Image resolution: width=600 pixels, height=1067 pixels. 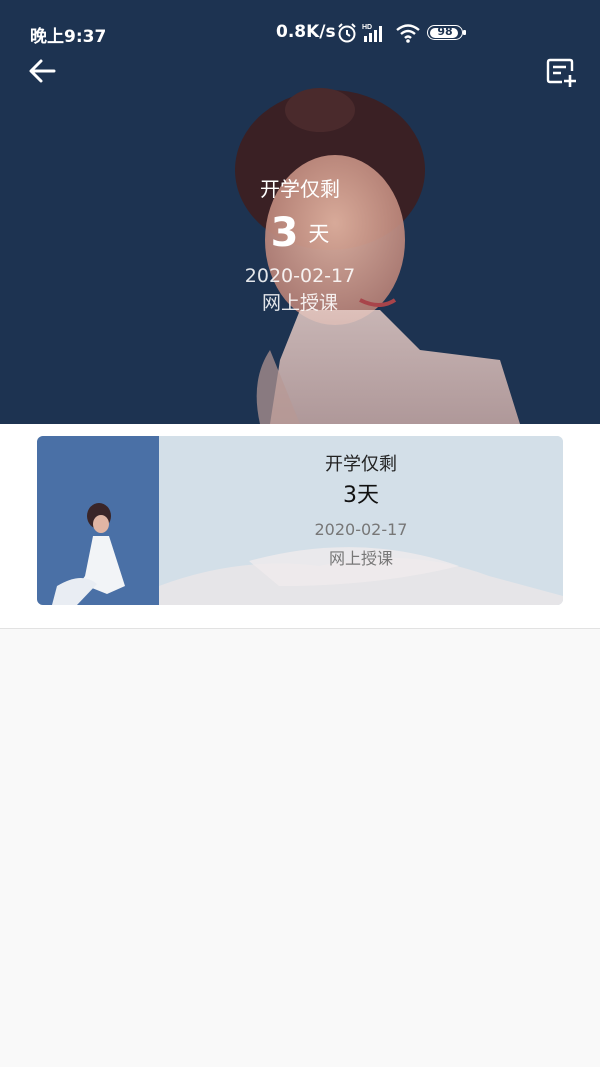 What do you see at coordinates (361, 512) in the screenshot?
I see `event-card-text: 开学仅剩 3天 2020-02-17 网上授课` at bounding box center [361, 512].